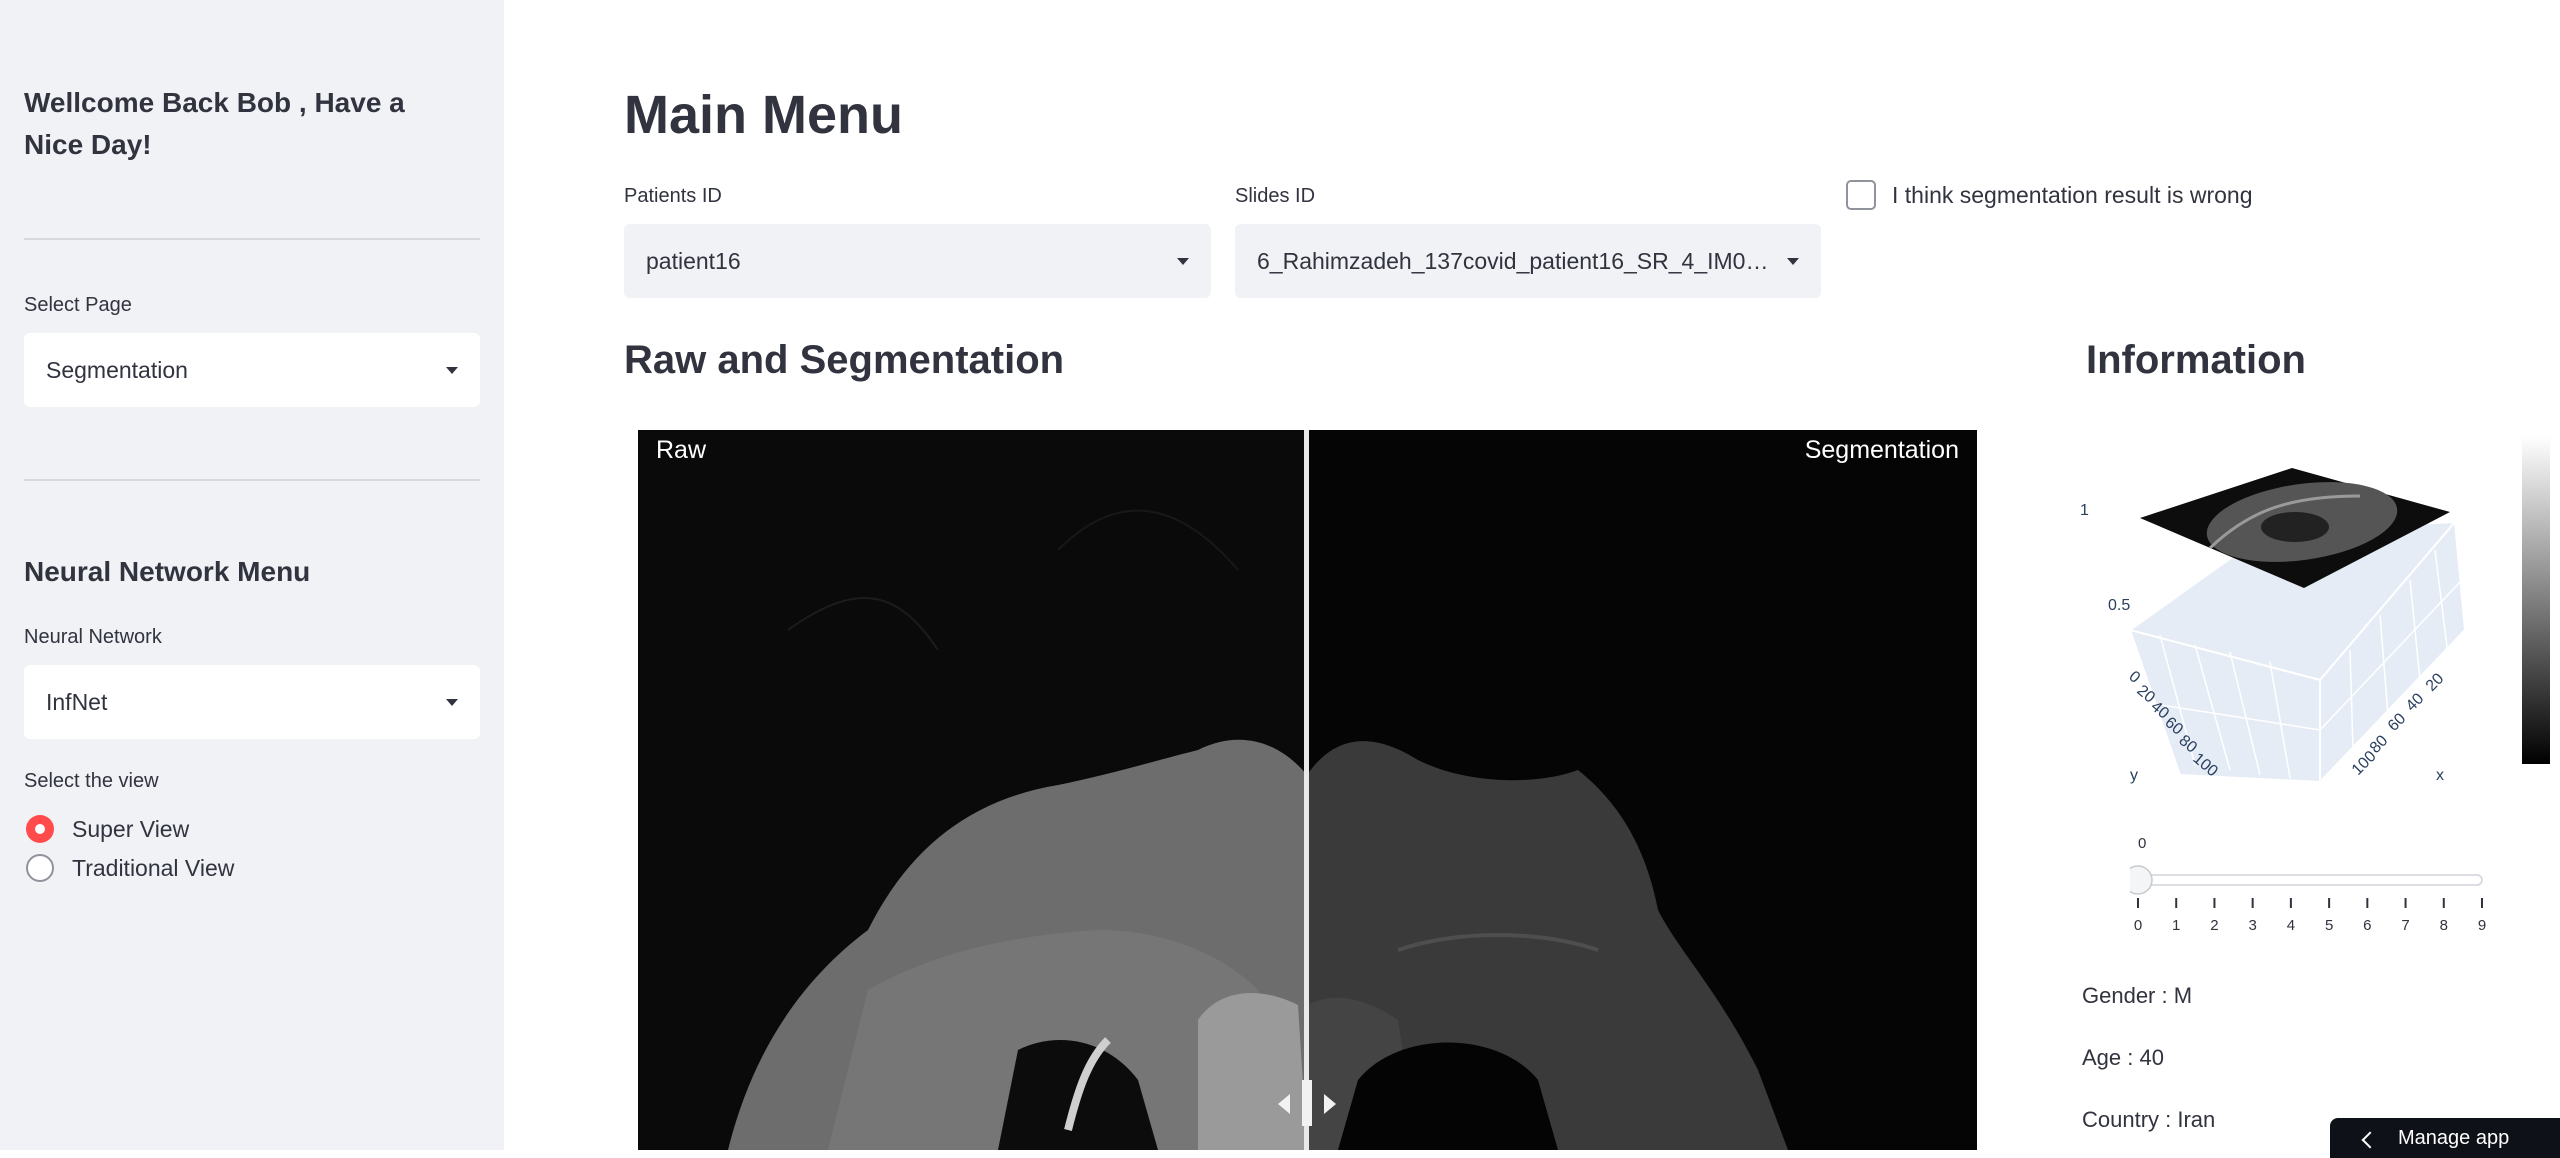 Image resolution: width=2560 pixels, height=1158 pixels. I want to click on checkbox-box, so click(1861, 195).